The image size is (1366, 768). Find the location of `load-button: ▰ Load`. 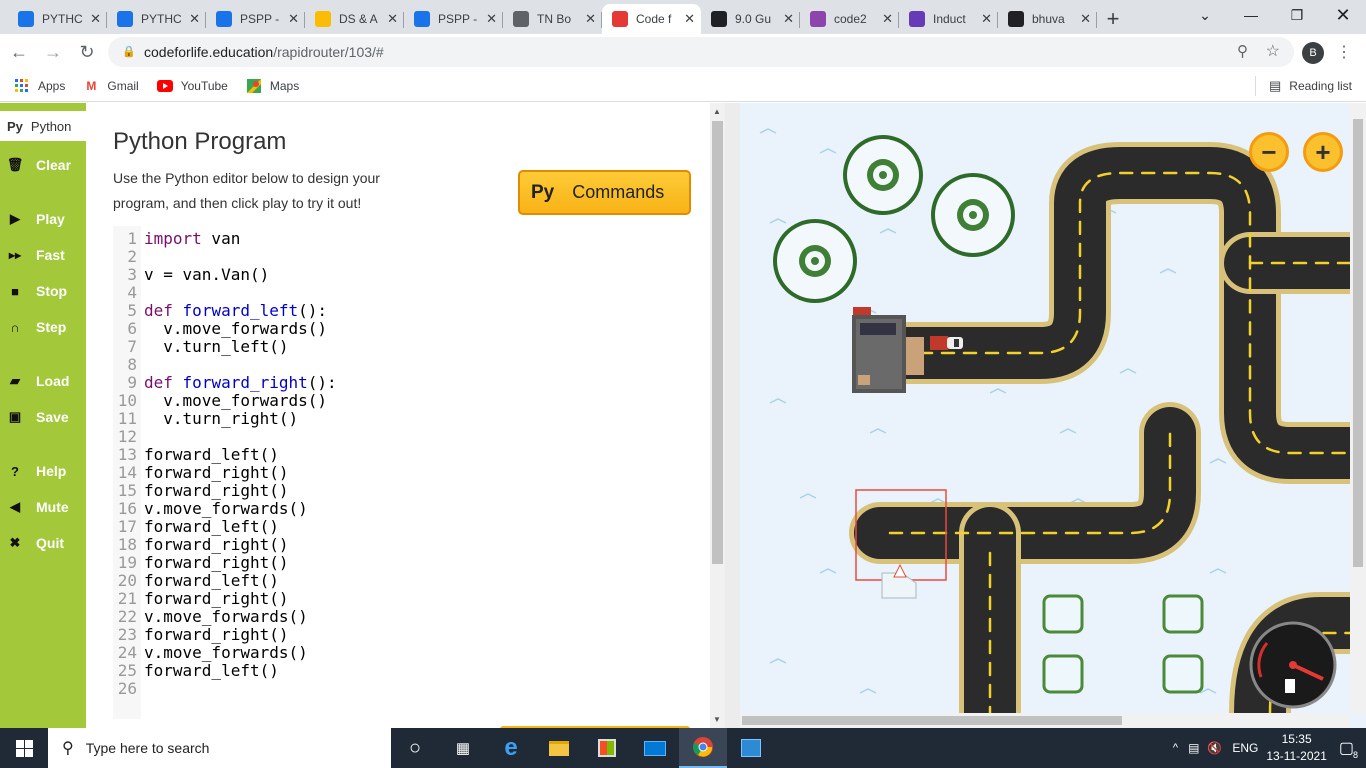

load-button: ▰ Load is located at coordinates (37, 381).